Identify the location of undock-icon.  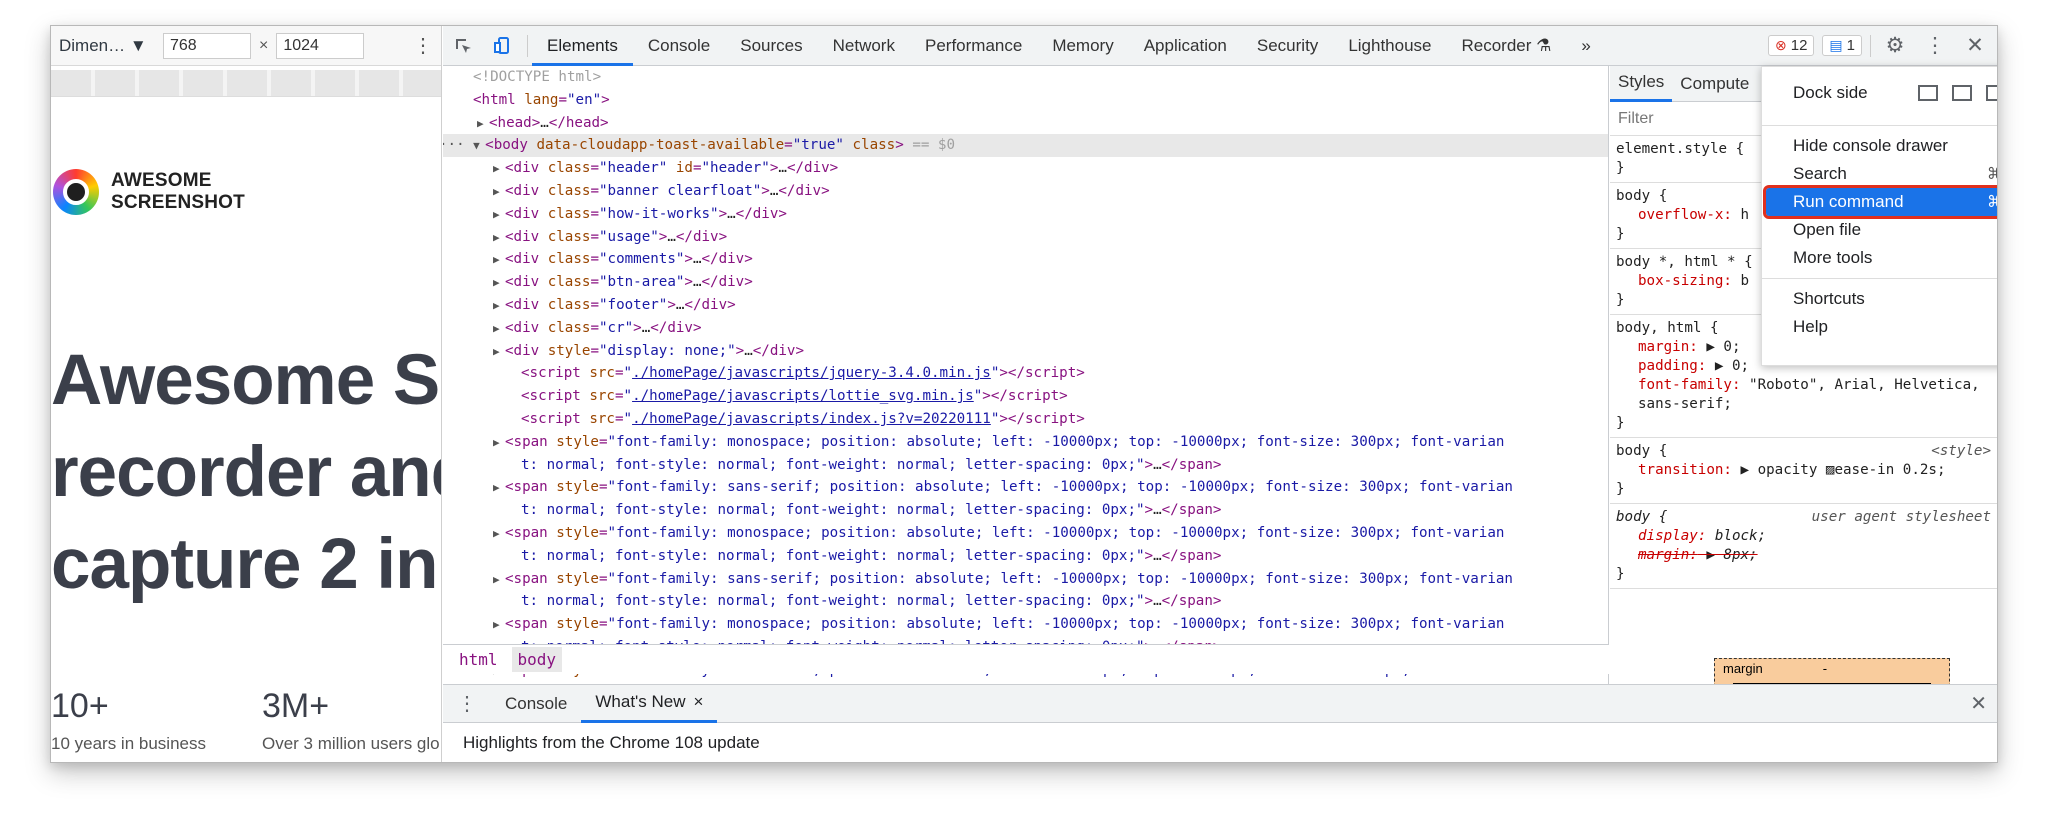
(1928, 93).